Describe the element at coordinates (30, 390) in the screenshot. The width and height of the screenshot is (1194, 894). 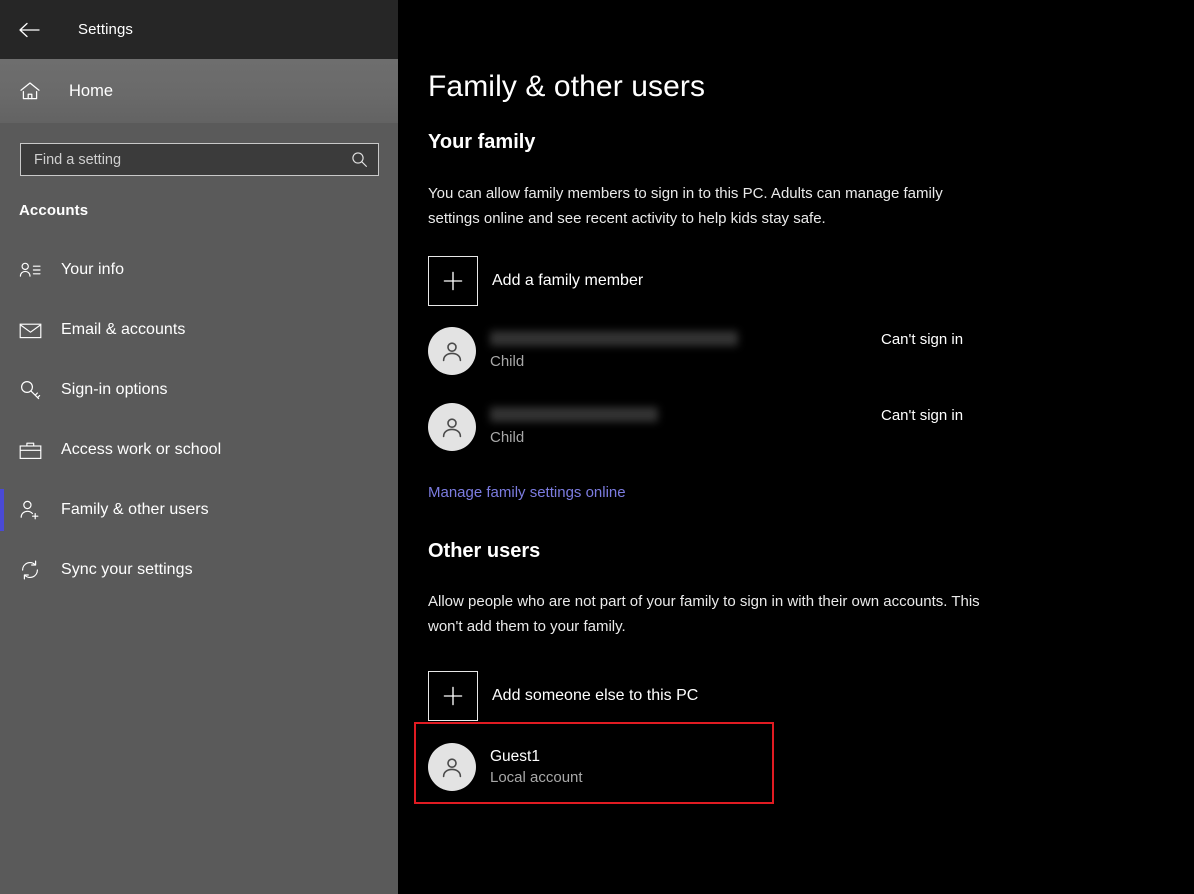
I see `key-icon` at that location.